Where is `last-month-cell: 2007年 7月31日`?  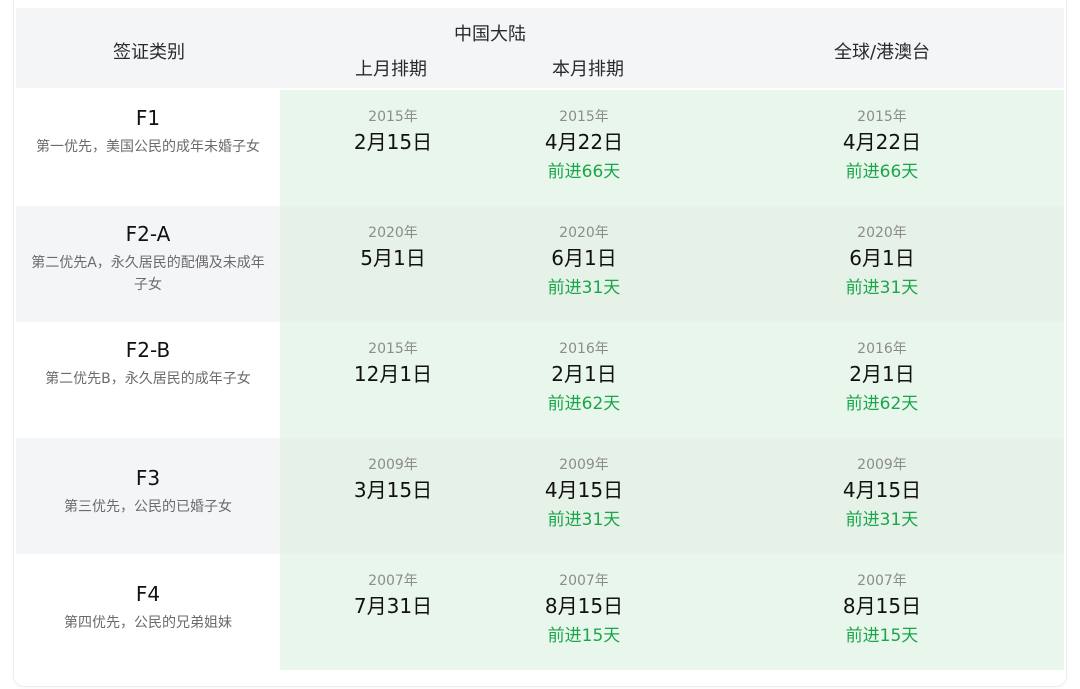
last-month-cell: 2007年 7月31日 is located at coordinates (393, 596).